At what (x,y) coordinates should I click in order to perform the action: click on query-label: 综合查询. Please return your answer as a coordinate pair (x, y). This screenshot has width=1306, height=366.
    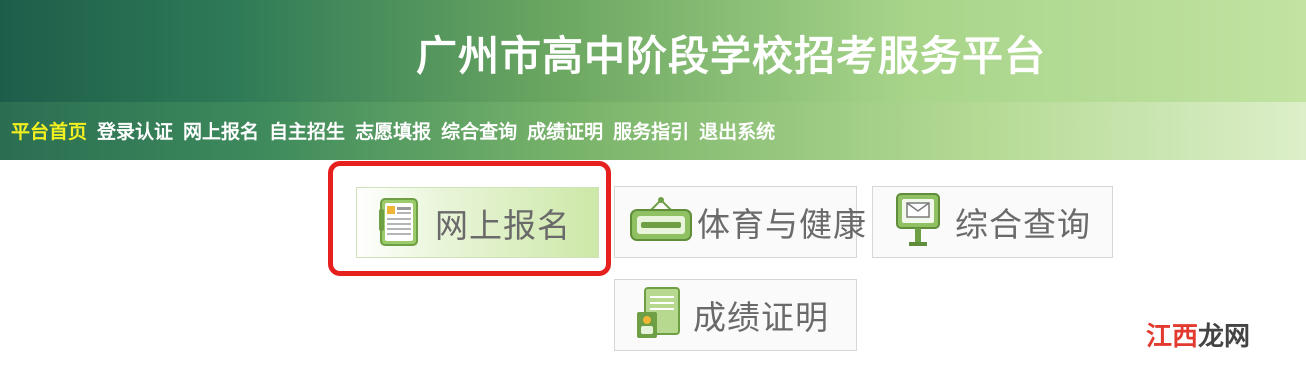
    Looking at the image, I should click on (1023, 224).